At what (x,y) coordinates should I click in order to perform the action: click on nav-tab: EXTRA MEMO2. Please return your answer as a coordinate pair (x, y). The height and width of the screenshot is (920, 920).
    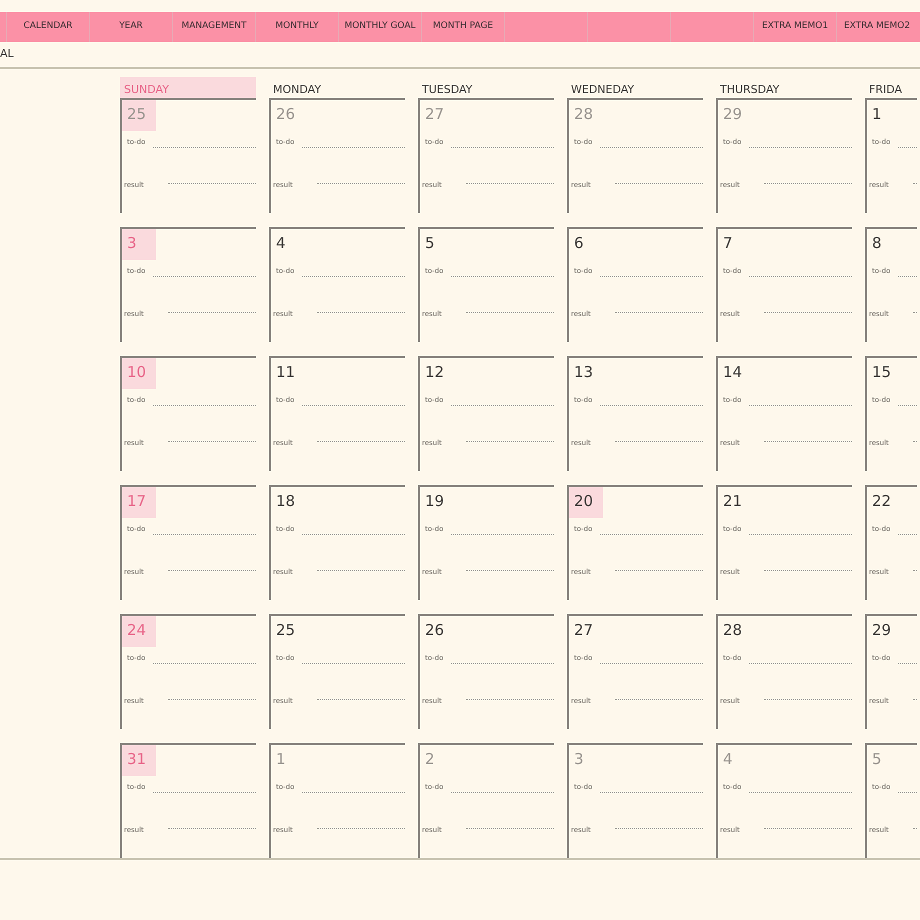
    Looking at the image, I should click on (877, 27).